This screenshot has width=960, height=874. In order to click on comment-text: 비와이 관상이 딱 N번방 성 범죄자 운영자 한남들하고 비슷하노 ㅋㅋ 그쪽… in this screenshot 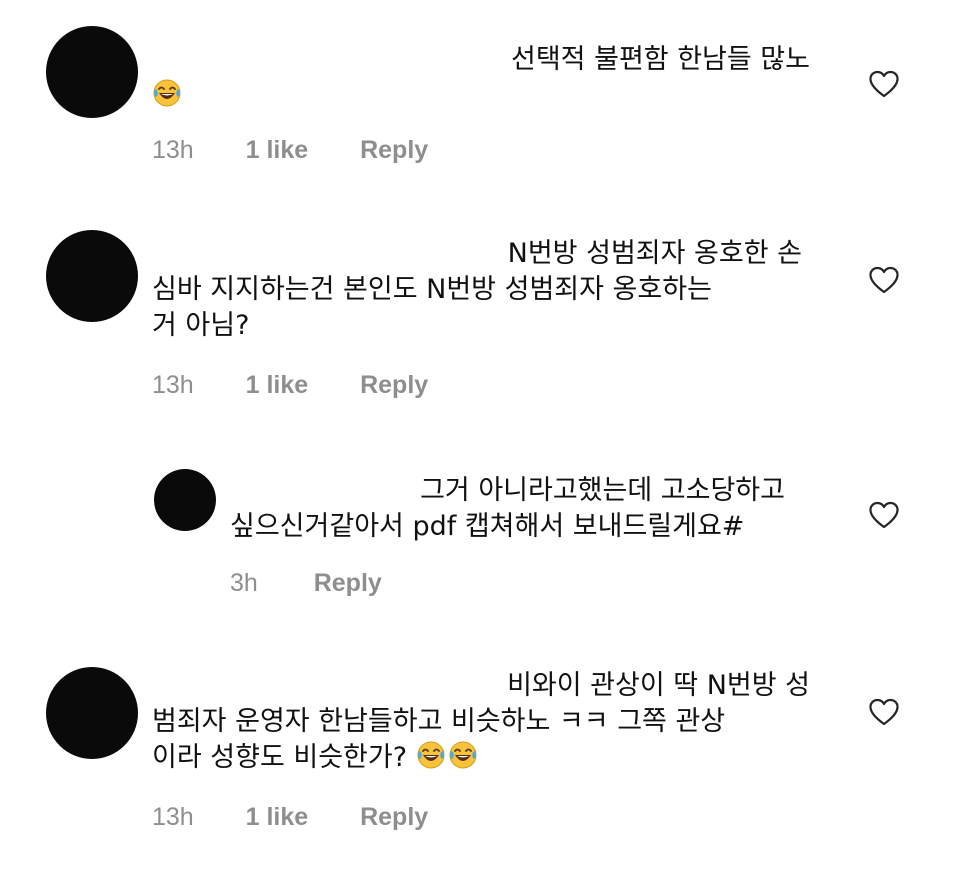, I will do `click(481, 722)`.